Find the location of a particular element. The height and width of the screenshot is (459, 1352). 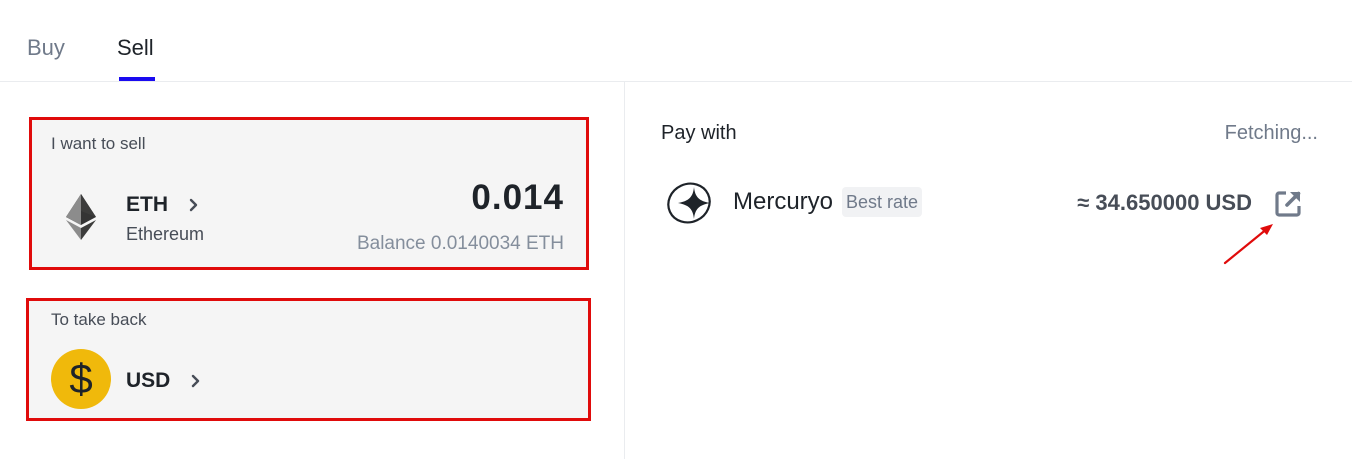

ethereum-icon is located at coordinates (81, 217).